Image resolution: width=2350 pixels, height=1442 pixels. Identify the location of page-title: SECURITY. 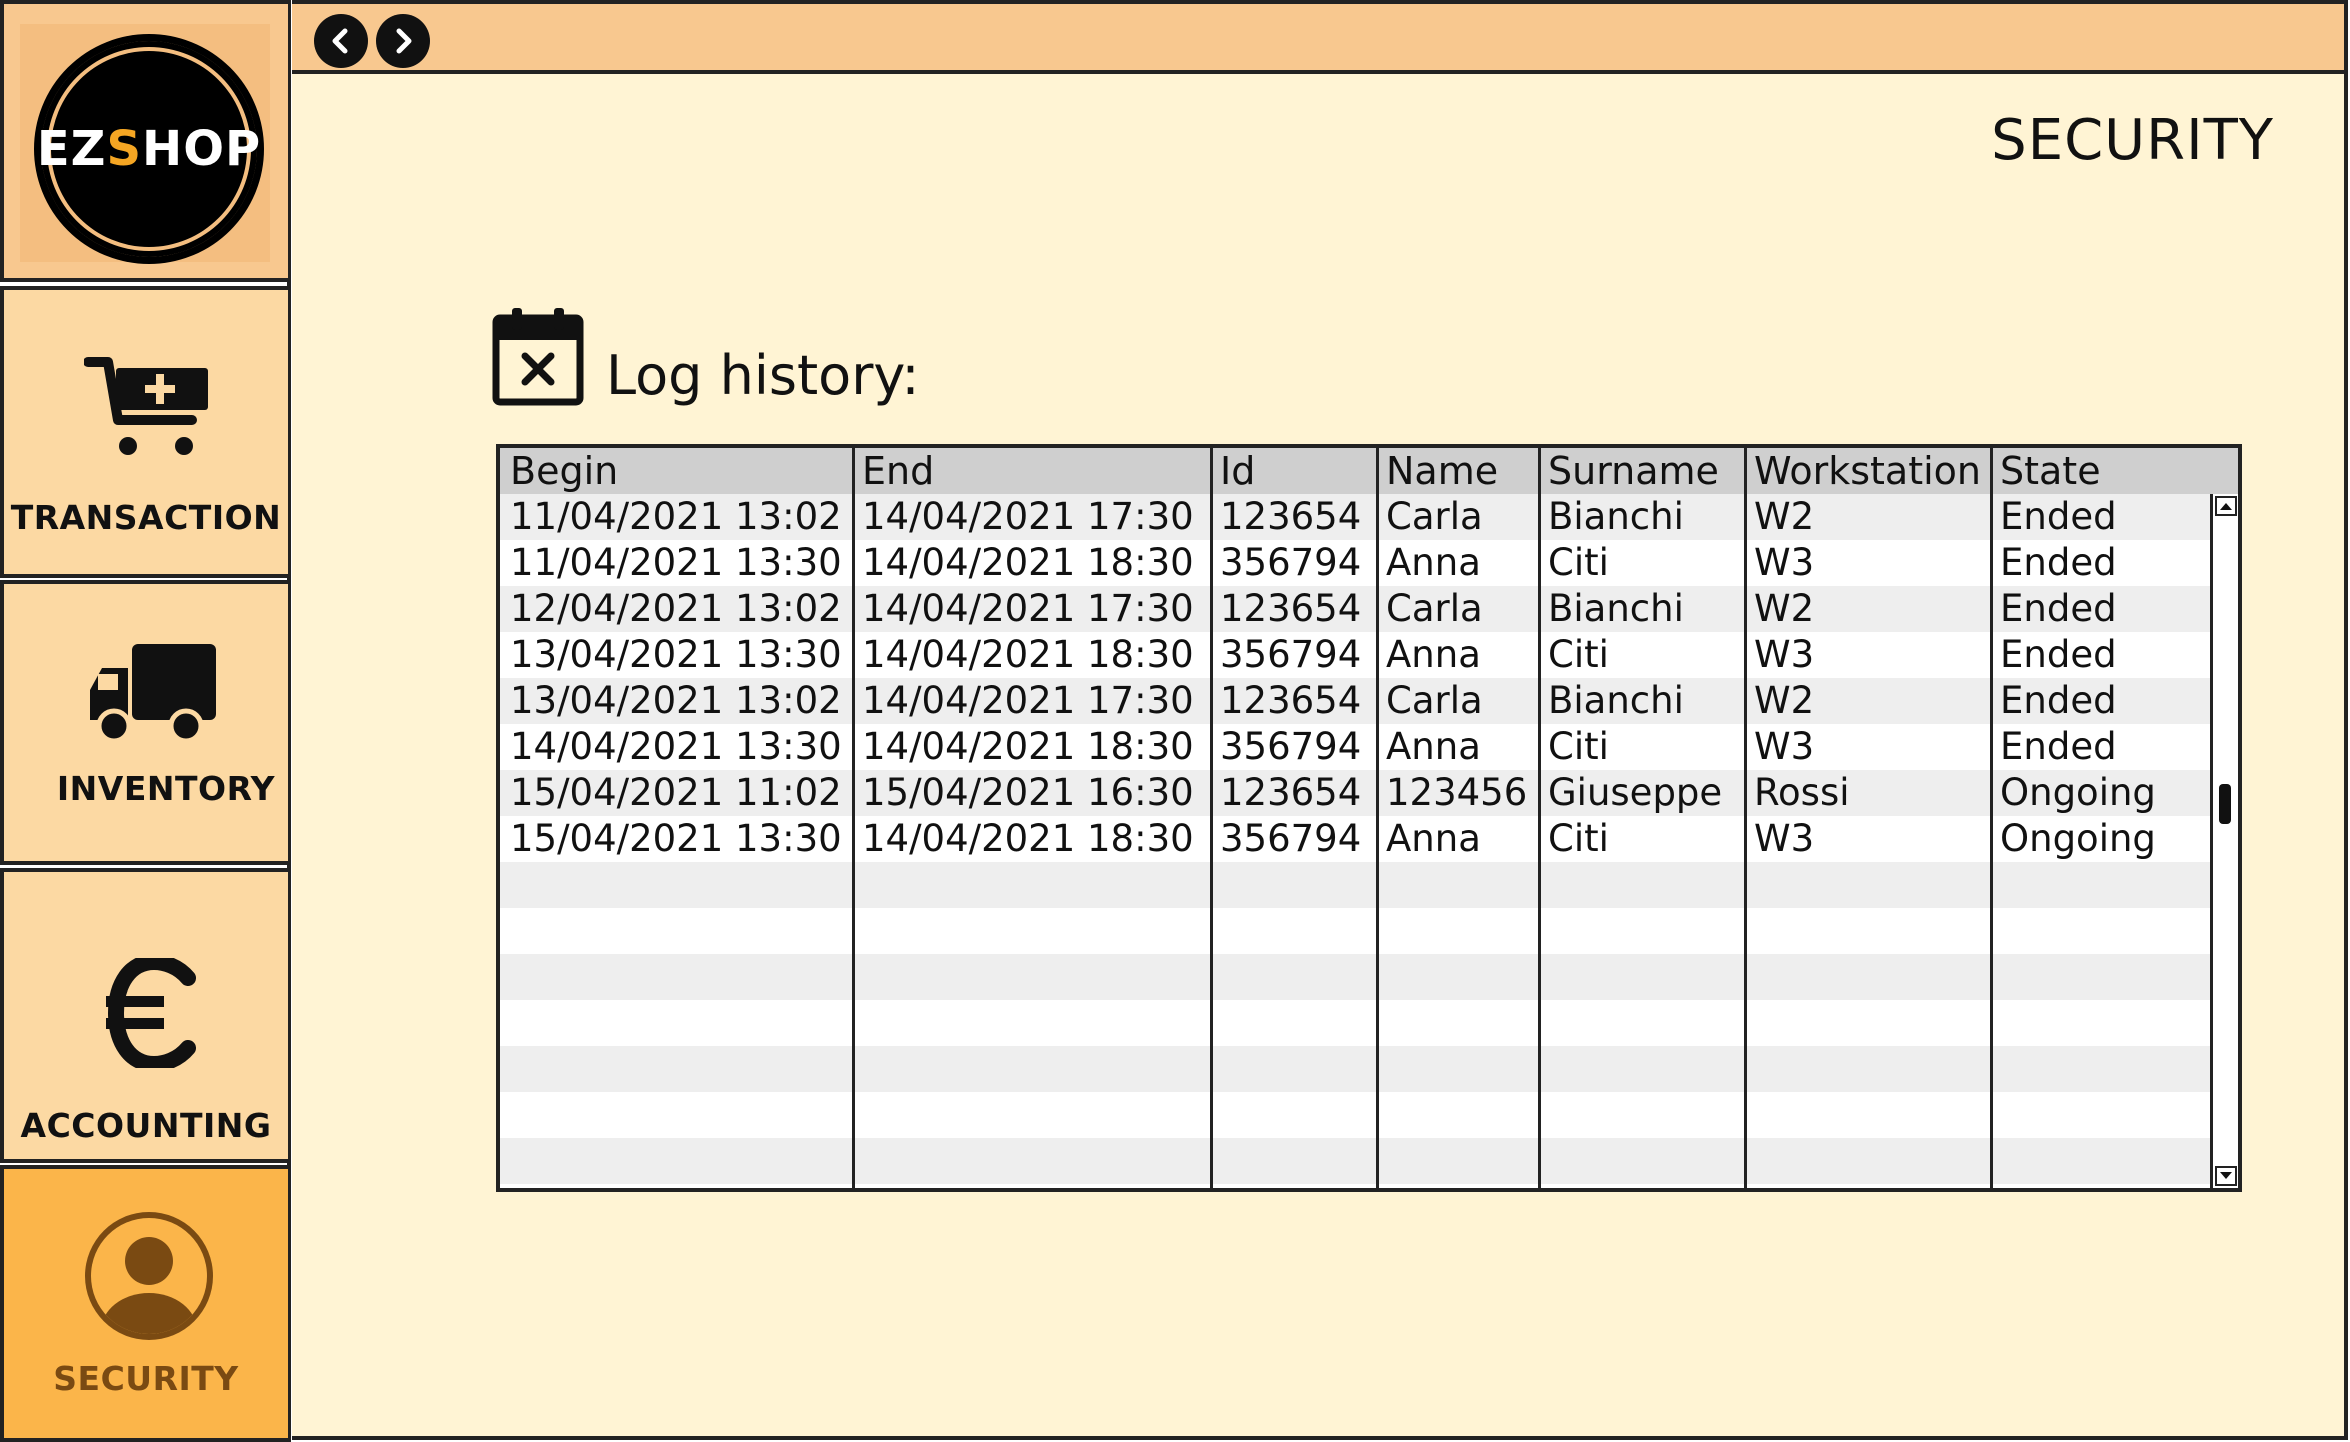
(2132, 140).